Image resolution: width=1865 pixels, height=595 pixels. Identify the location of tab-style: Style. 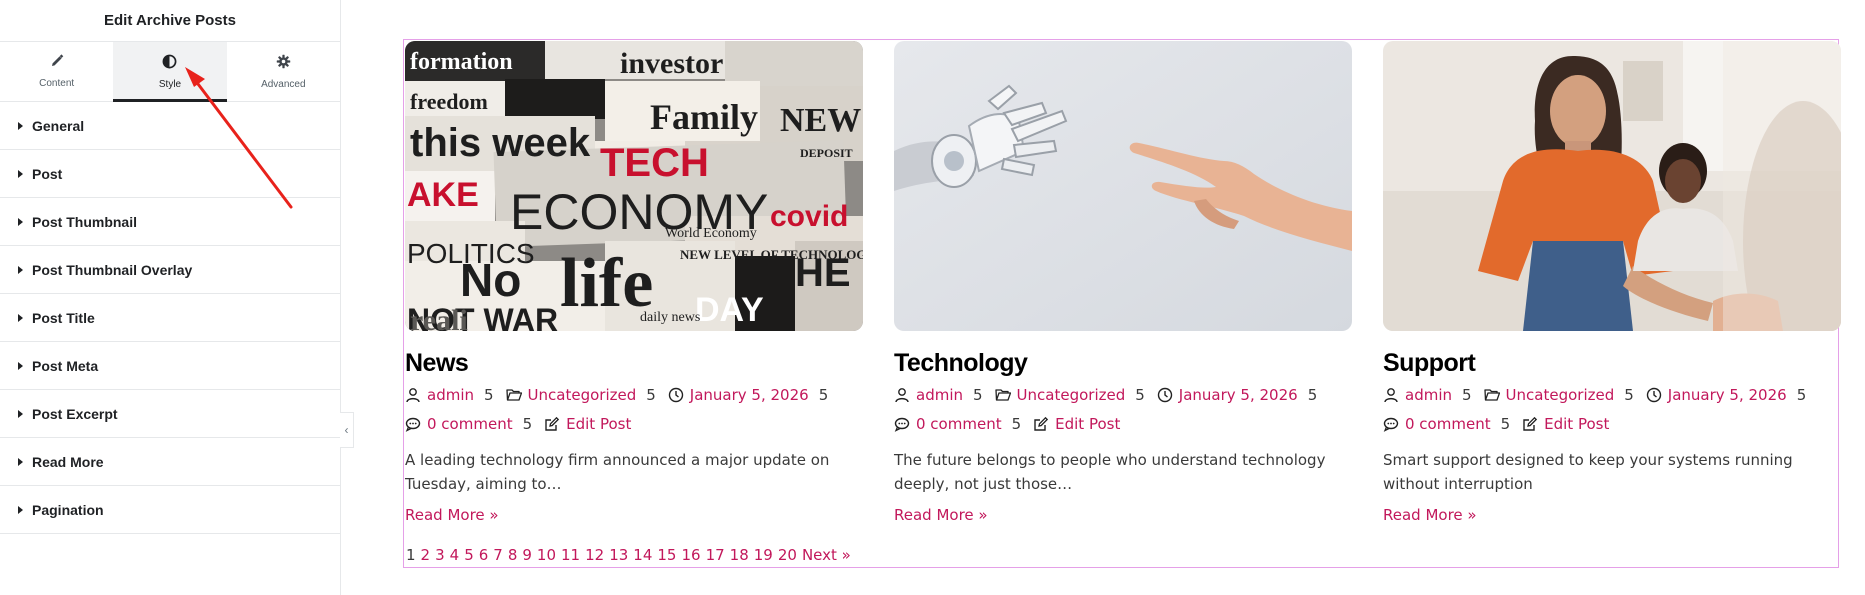
(170, 72).